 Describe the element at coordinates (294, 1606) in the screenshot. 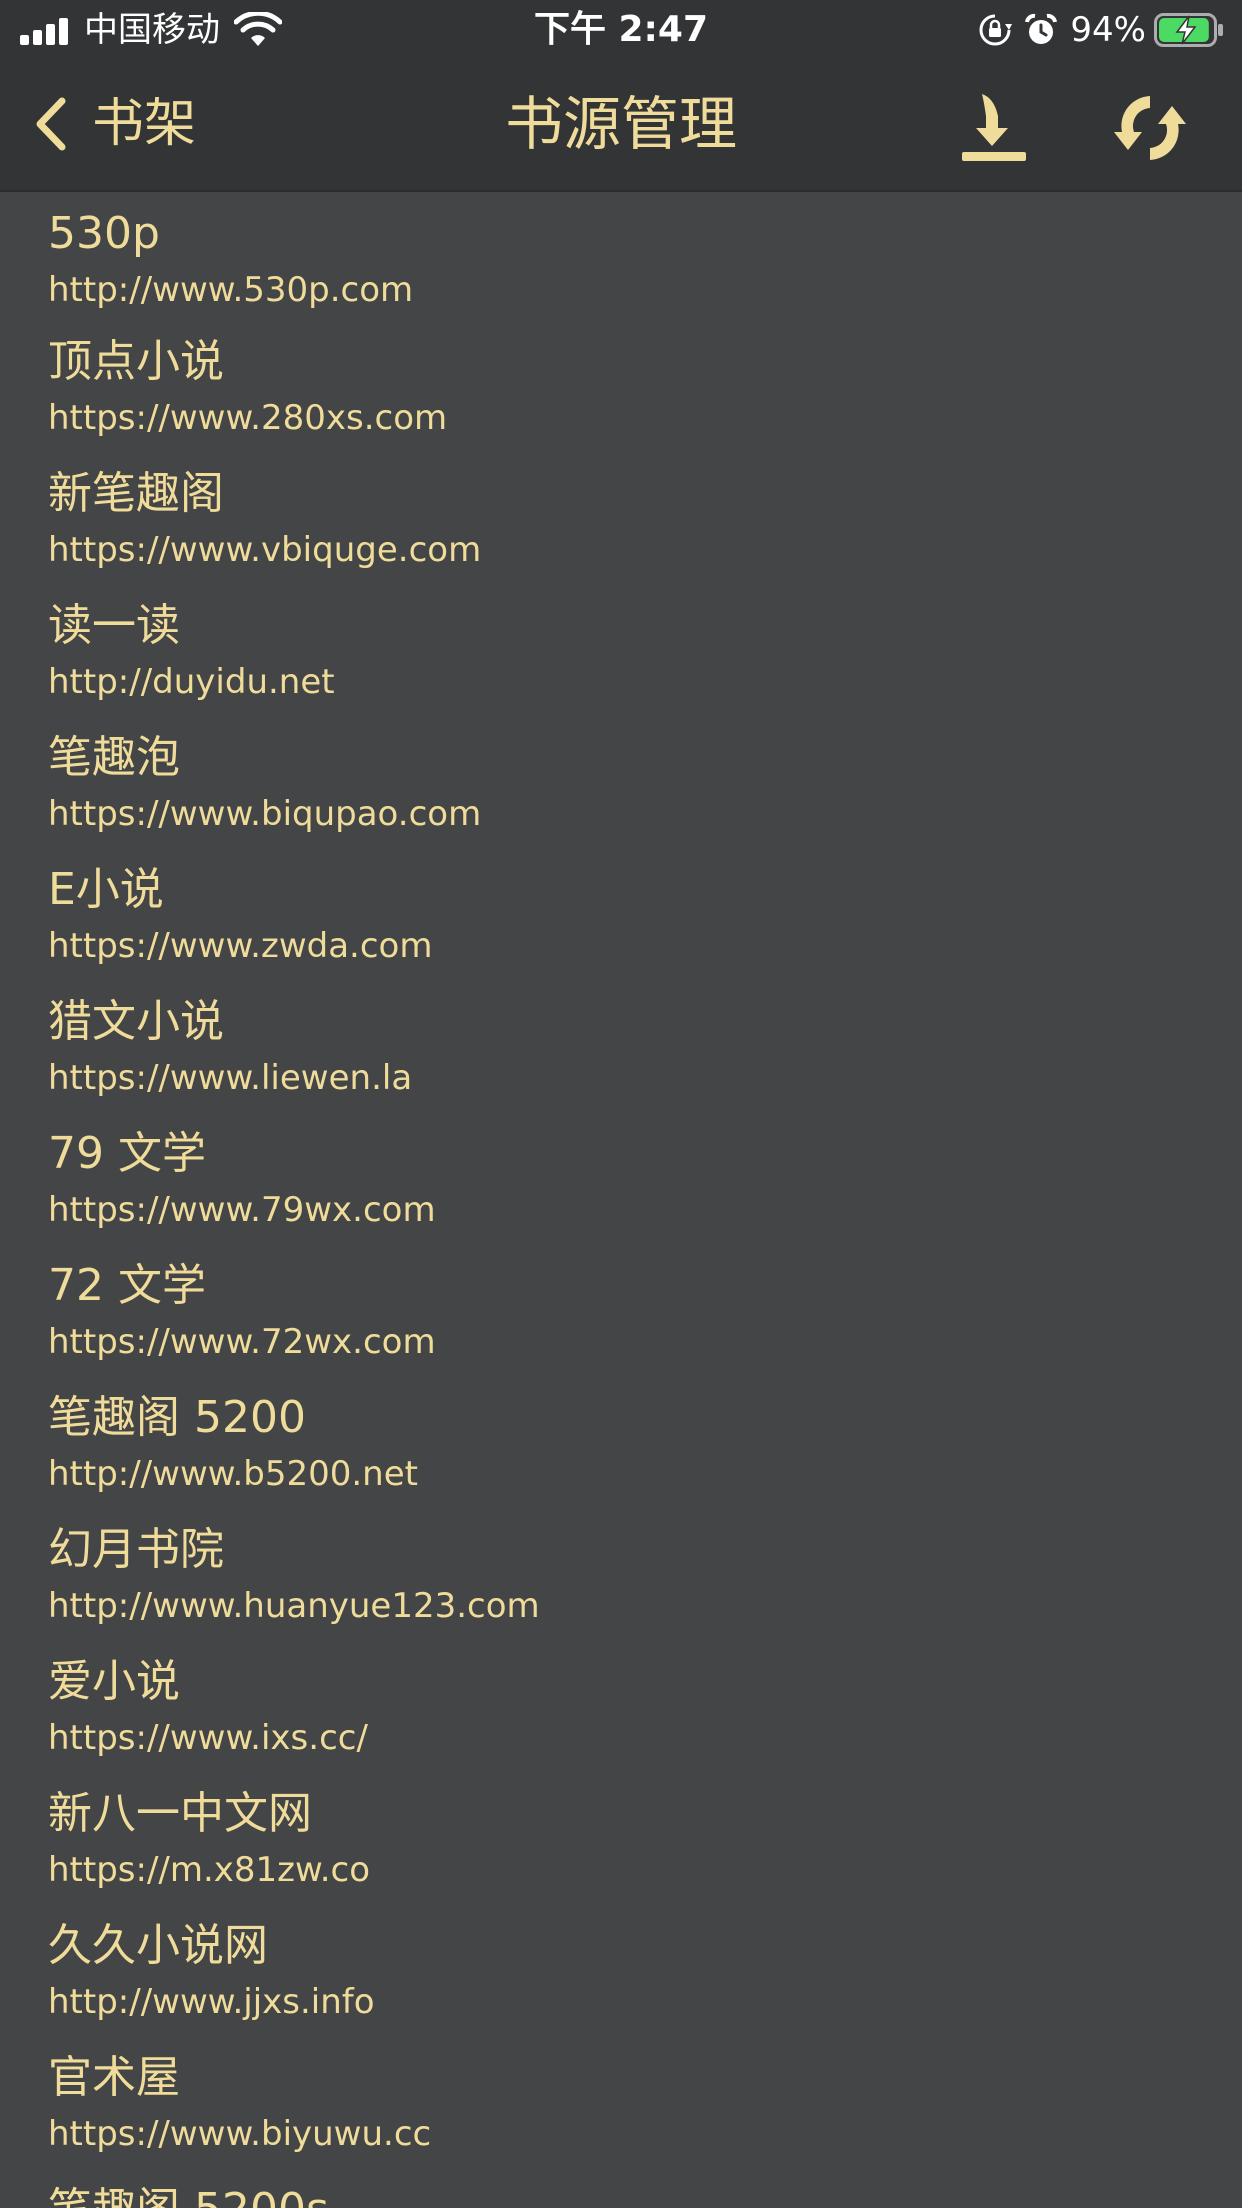

I see `source-url: http://www.huanyue123.com` at that location.